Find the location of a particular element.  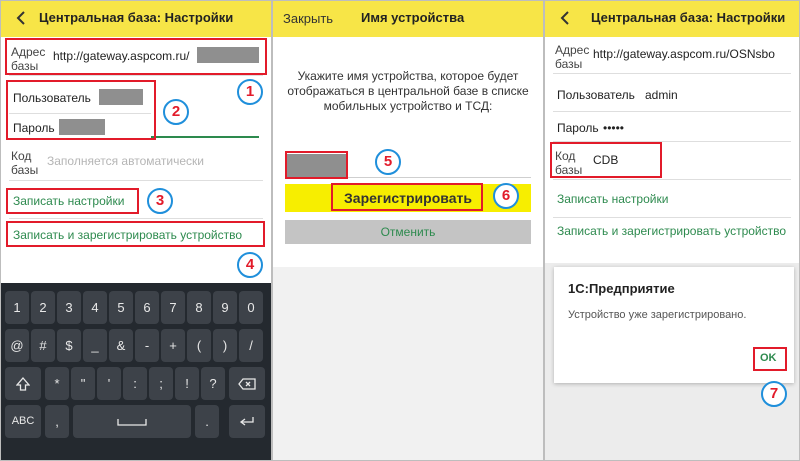

save-and-register-link: Записать и зарегистрировать устройство is located at coordinates (671, 231).